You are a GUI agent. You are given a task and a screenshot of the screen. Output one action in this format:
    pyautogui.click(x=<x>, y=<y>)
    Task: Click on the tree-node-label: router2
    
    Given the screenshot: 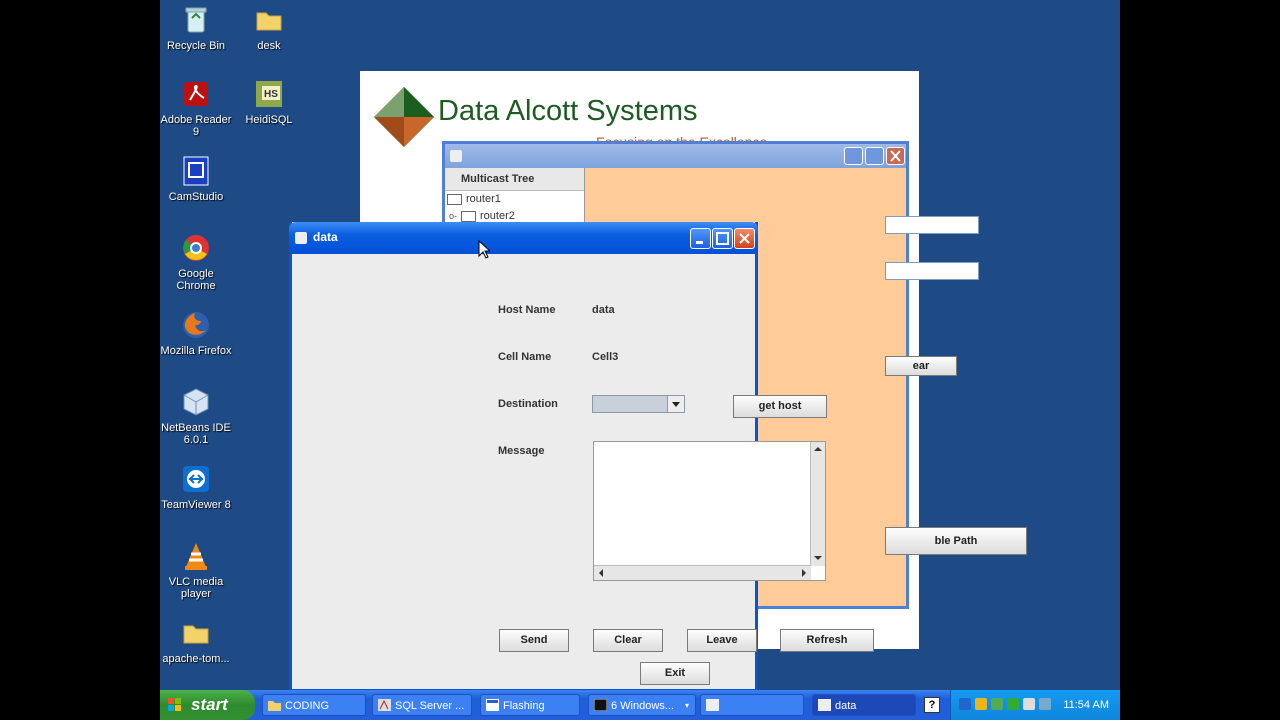 What is the action you would take?
    pyautogui.click(x=497, y=216)
    